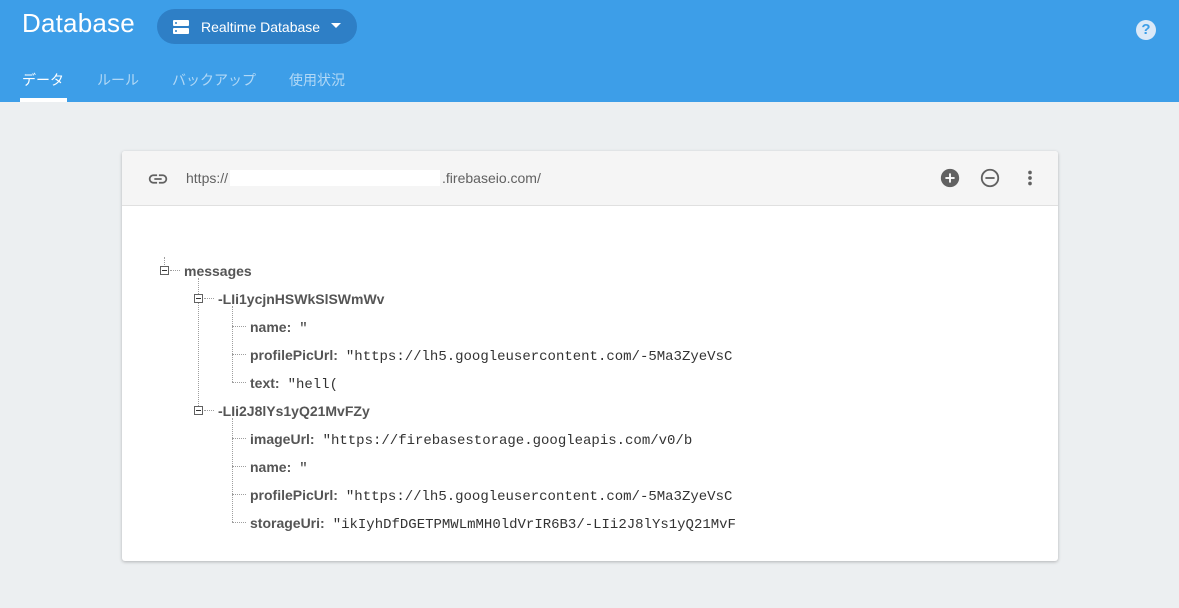 This screenshot has width=1179, height=608. Describe the element at coordinates (1146, 30) in the screenshot. I see `help-icon: ?` at that location.